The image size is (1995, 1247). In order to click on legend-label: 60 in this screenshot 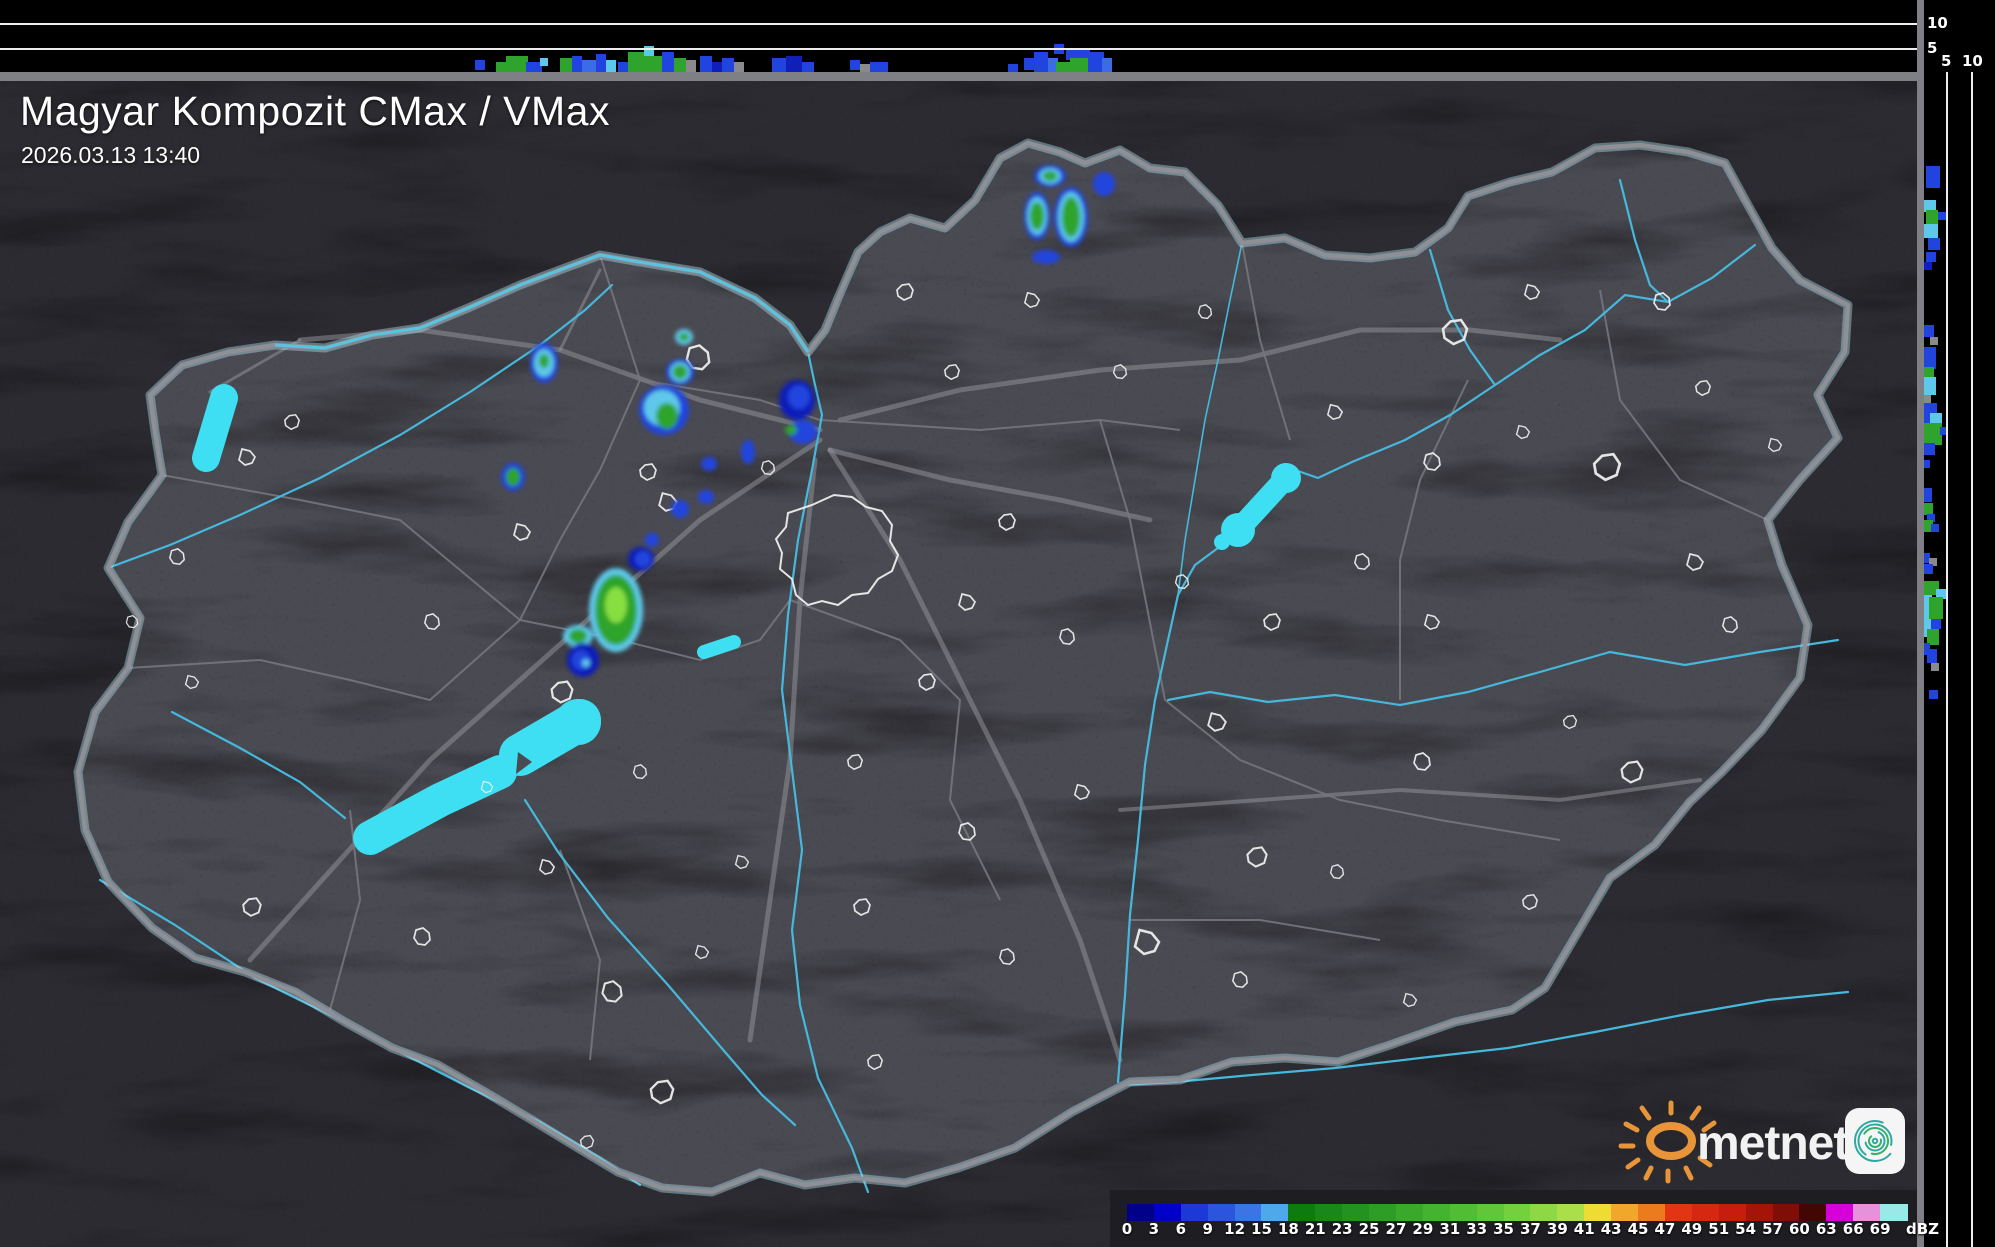, I will do `click(1799, 1229)`.